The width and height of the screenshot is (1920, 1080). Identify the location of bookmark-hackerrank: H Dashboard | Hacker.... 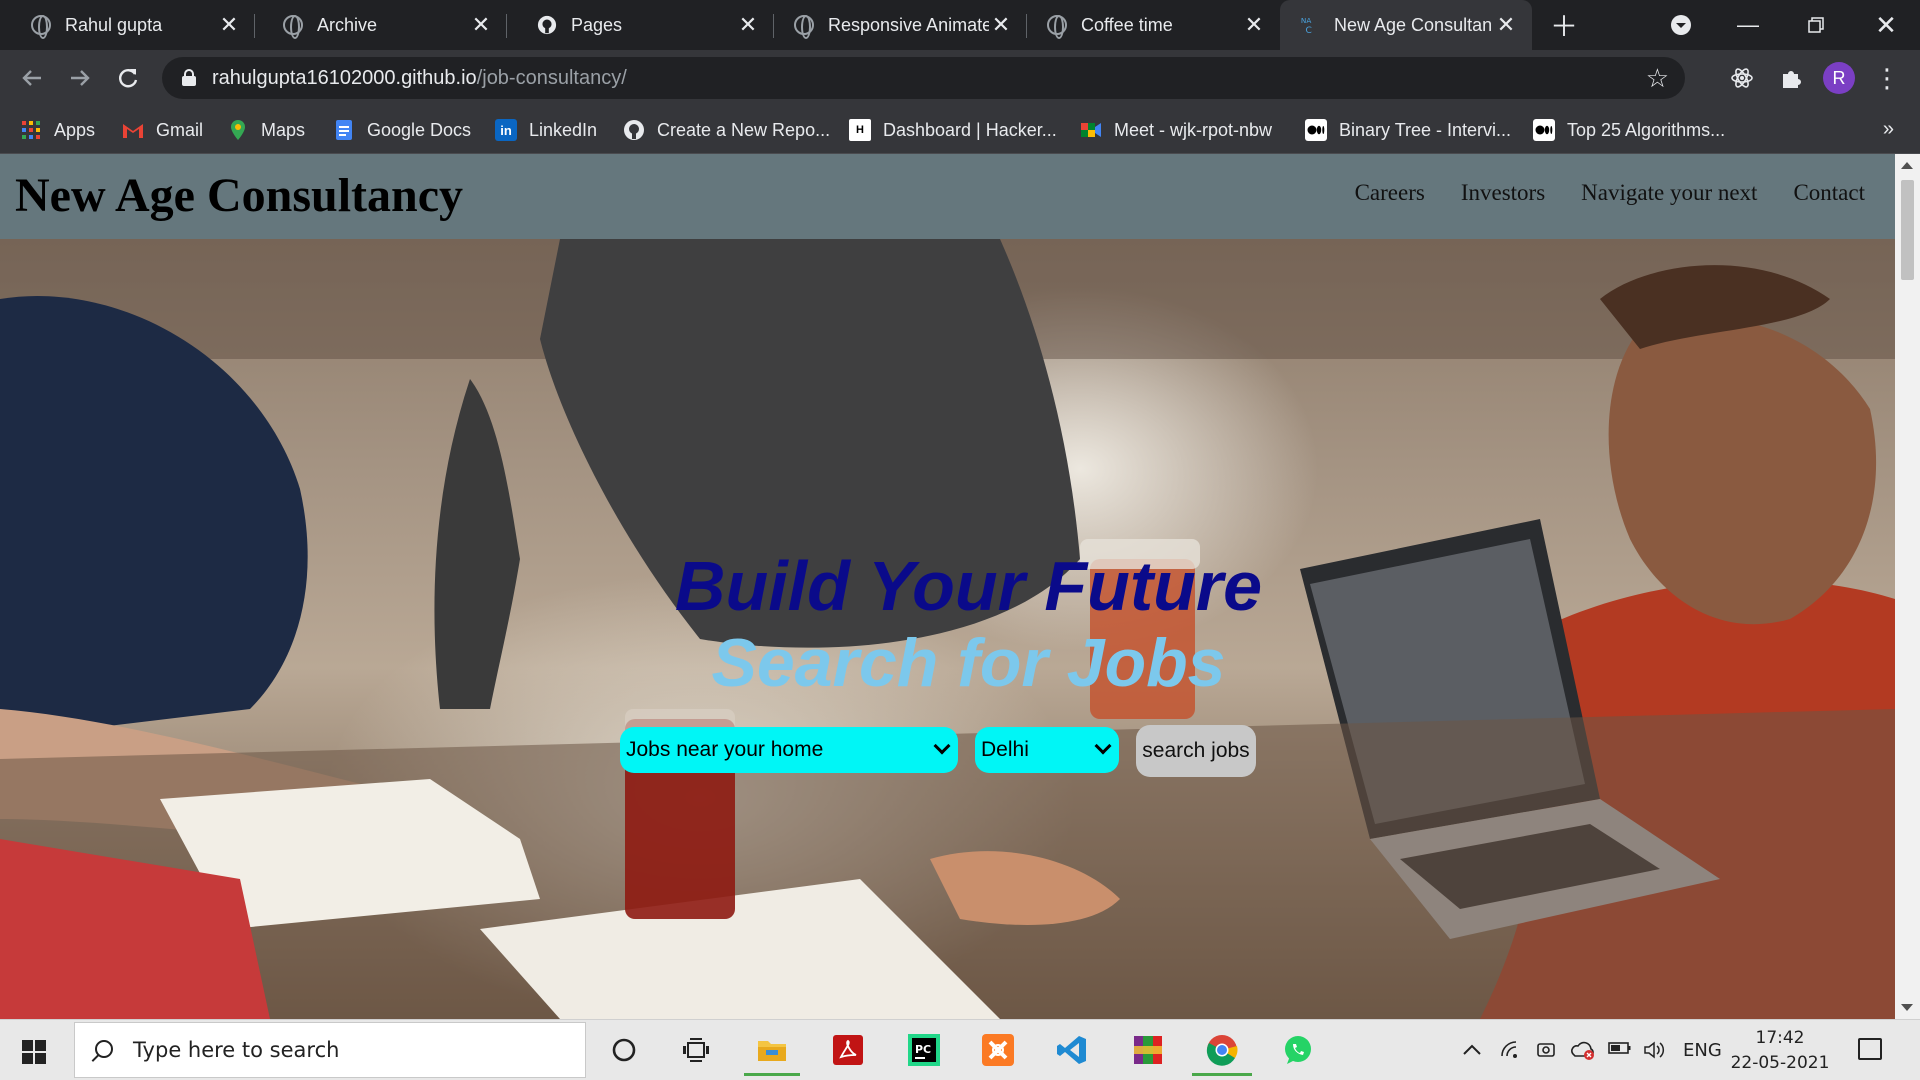
(953, 130).